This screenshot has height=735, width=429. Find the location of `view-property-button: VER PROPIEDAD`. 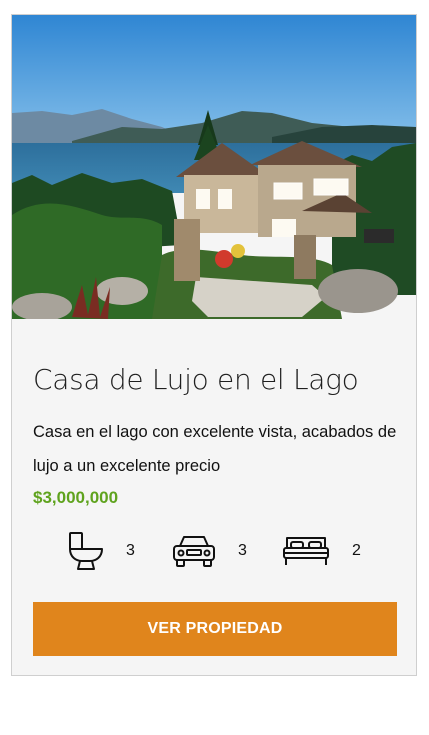

view-property-button: VER PROPIEDAD is located at coordinates (215, 629).